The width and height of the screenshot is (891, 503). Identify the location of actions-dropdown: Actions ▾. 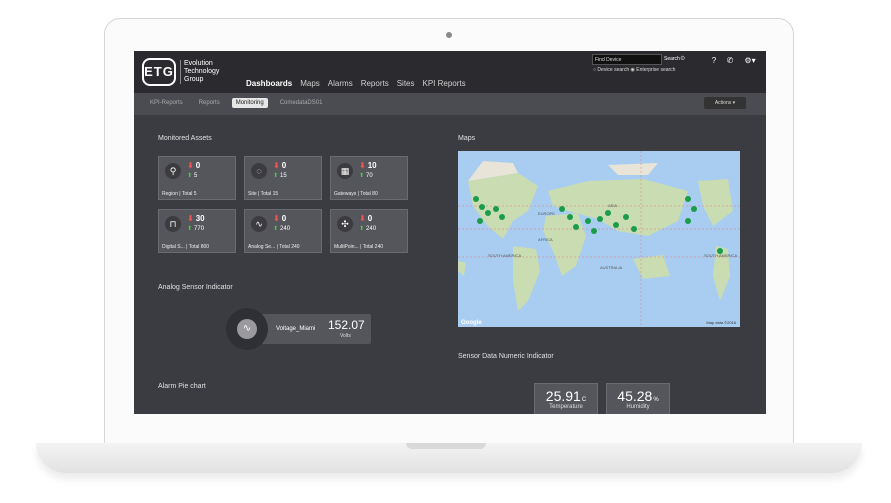
(725, 103).